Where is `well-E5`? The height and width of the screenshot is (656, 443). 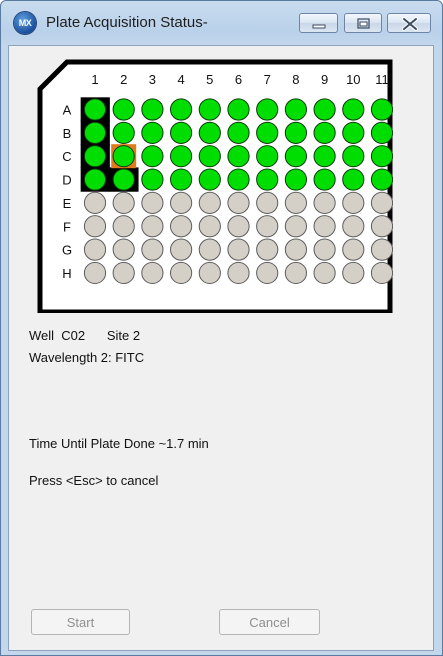
well-E5 is located at coordinates (209, 202).